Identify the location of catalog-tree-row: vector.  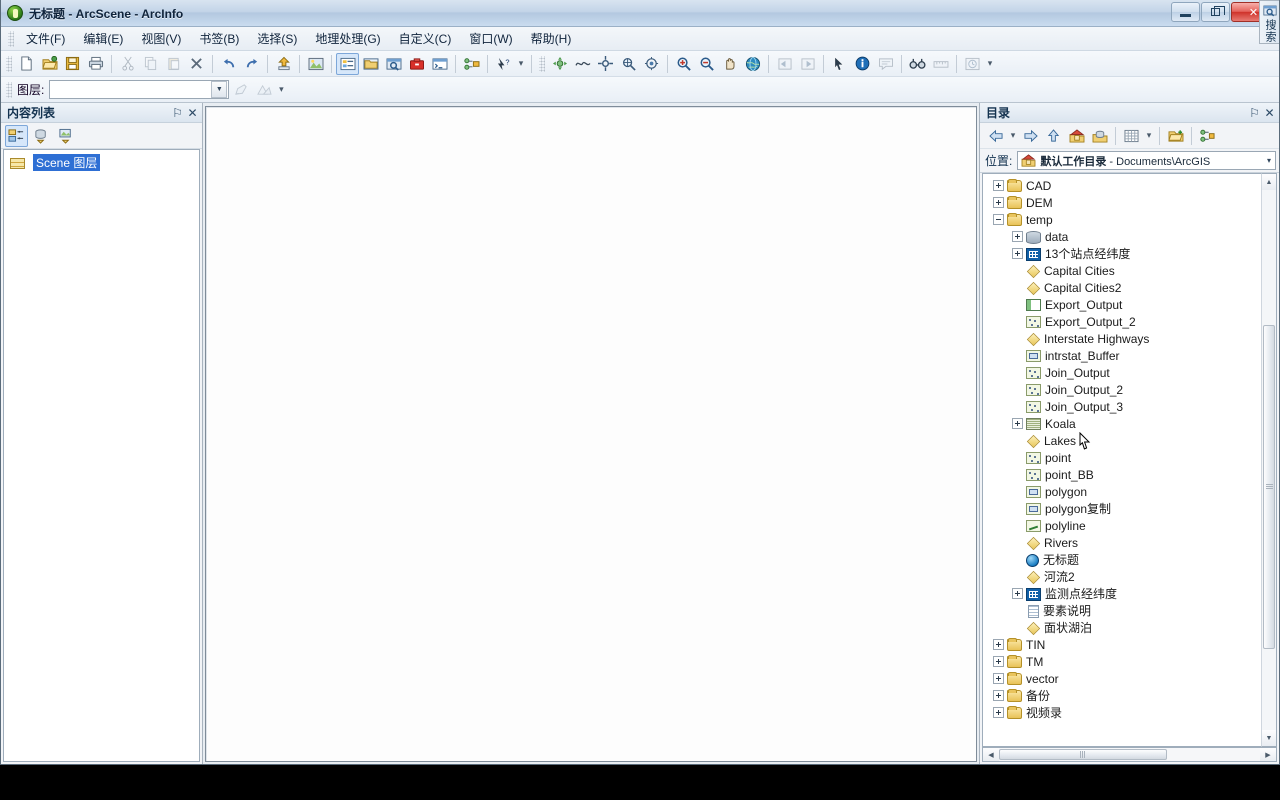
(1122, 678).